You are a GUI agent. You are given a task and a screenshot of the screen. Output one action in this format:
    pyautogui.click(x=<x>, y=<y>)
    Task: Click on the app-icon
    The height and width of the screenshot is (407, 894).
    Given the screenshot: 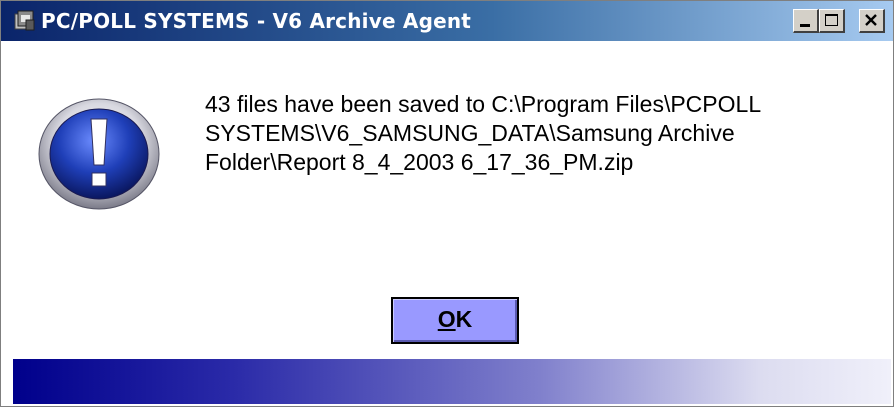 What is the action you would take?
    pyautogui.click(x=25, y=21)
    